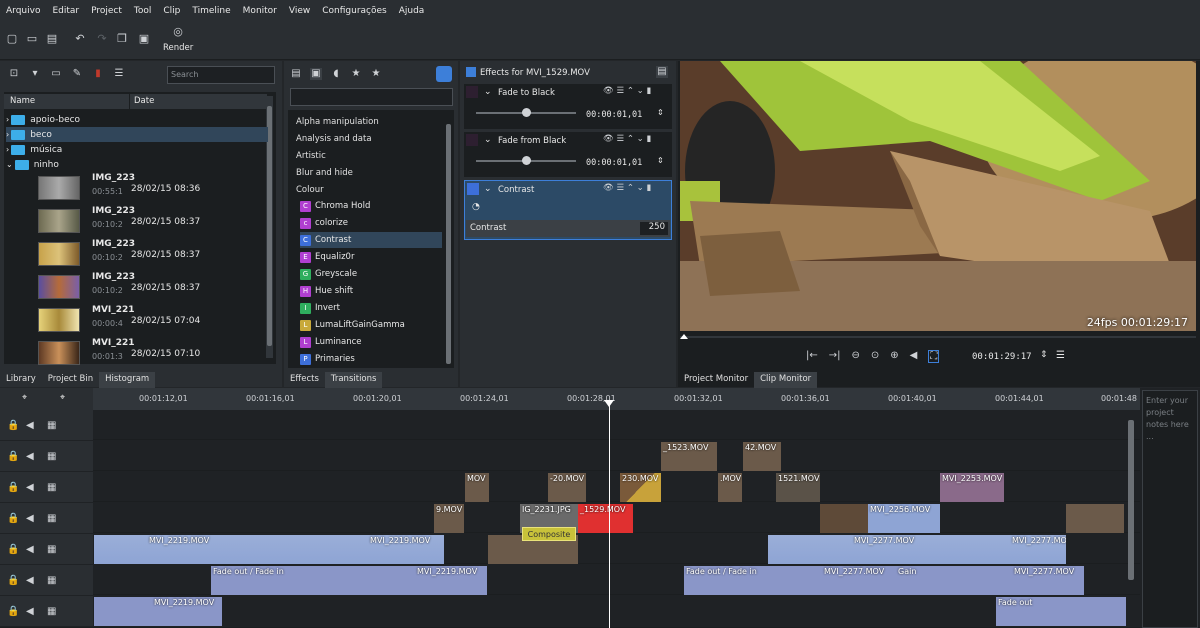  I want to click on monitor-ruler, so click(938, 337).